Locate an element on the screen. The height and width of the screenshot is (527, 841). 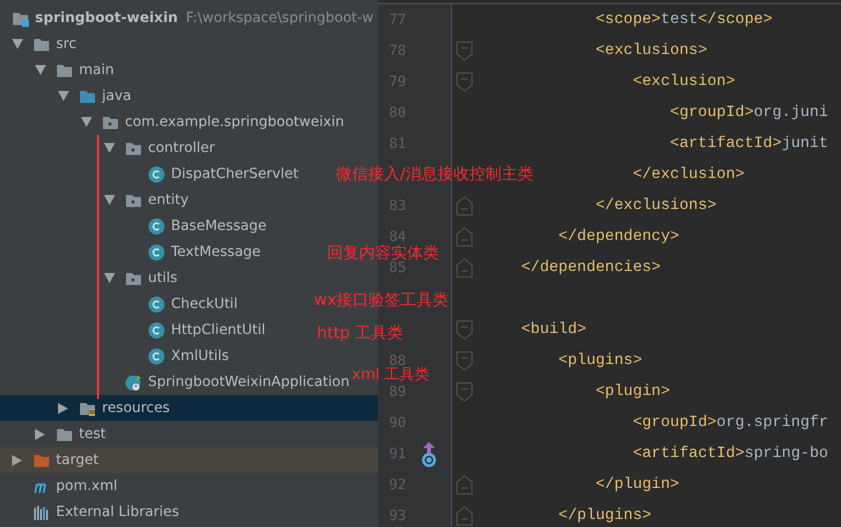
tree-item: pom.xml is located at coordinates (87, 486).